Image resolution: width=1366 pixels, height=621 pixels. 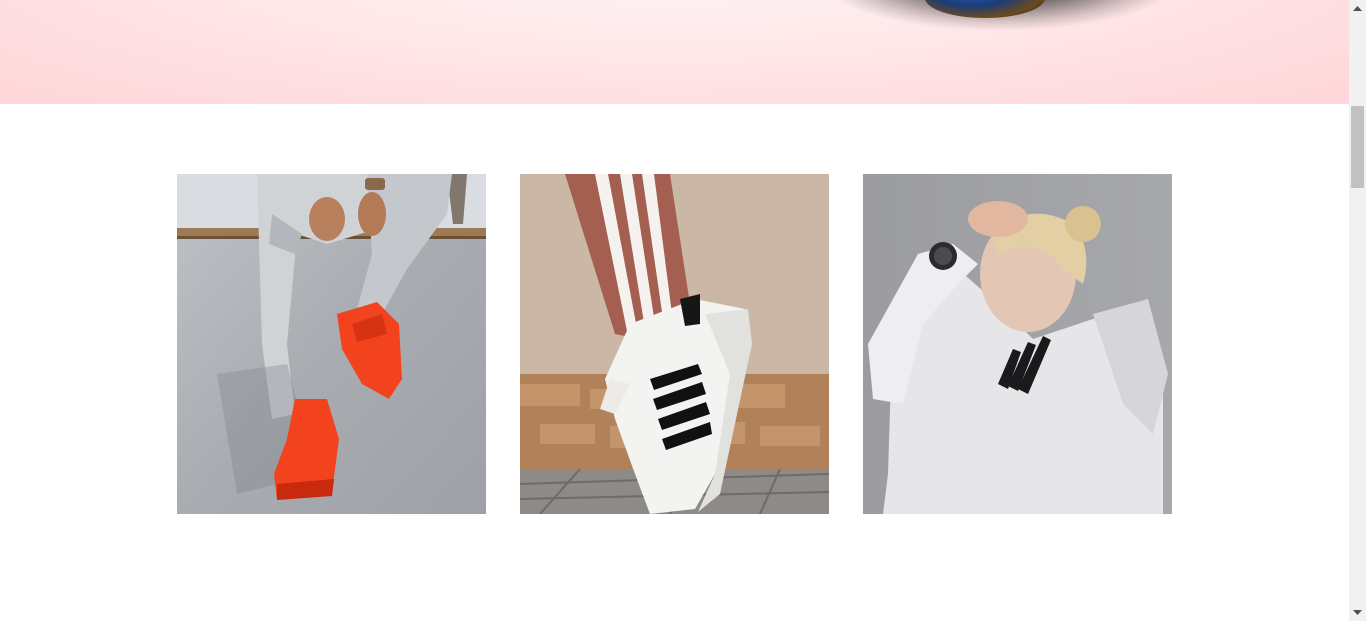 What do you see at coordinates (1357, 8) in the screenshot?
I see `scroll-up-arrow-icon` at bounding box center [1357, 8].